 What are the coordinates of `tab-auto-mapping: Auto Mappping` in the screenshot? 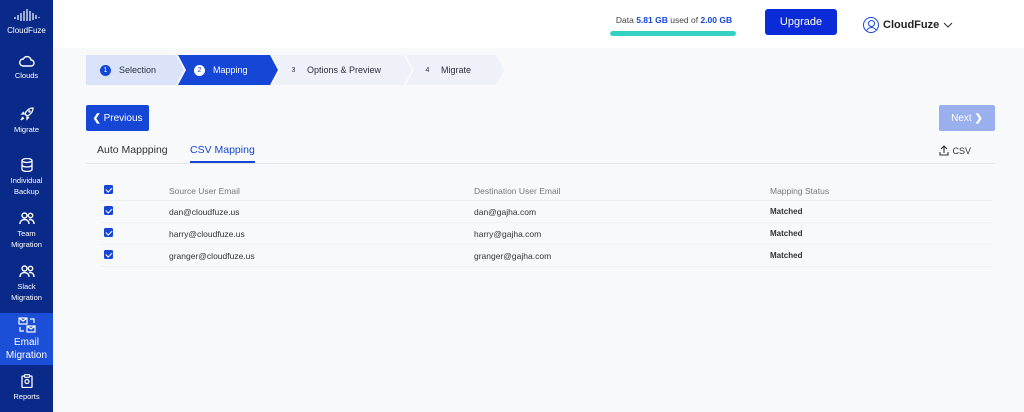 It's located at (132, 150).